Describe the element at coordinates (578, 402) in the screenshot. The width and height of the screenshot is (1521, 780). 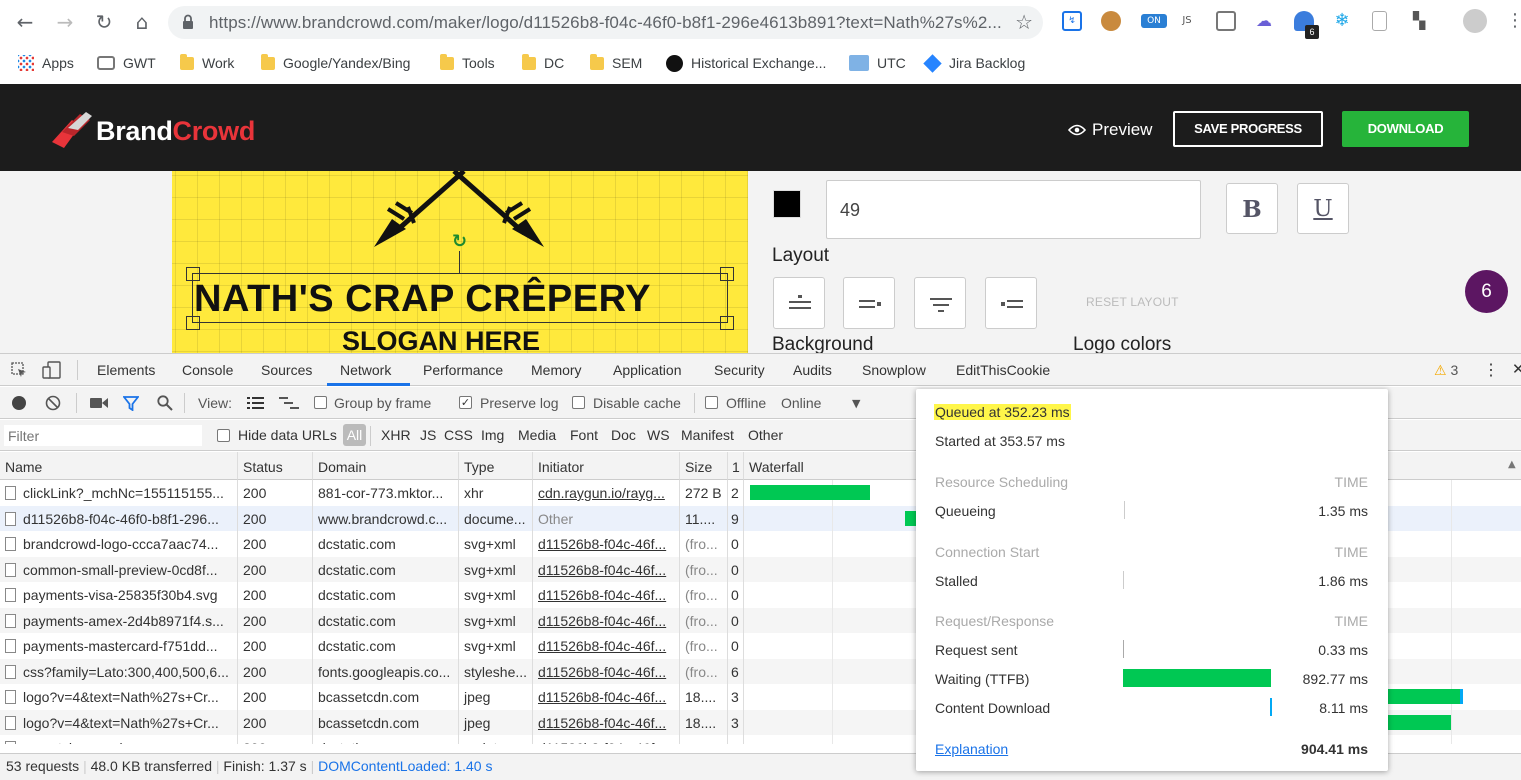
I see `disable-cache-checkbox` at that location.